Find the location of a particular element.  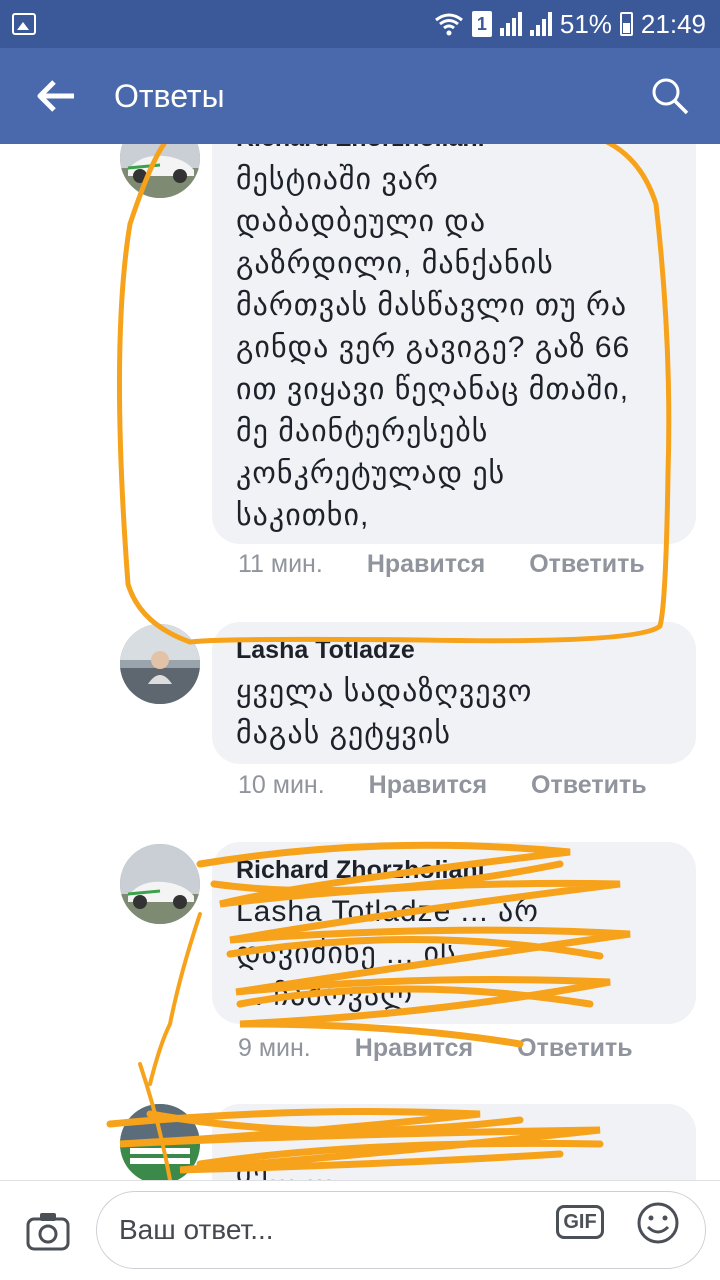

comment-time: 10 мин. is located at coordinates (281, 785).